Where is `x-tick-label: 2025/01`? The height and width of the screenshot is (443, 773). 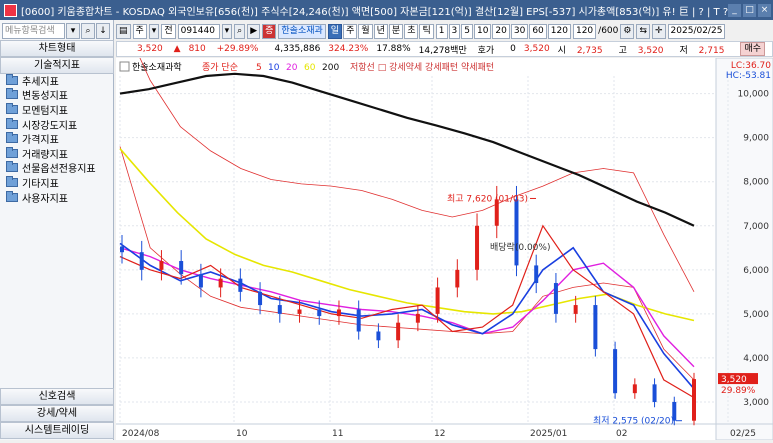
x-tick-label: 2025/01 is located at coordinates (548, 434).